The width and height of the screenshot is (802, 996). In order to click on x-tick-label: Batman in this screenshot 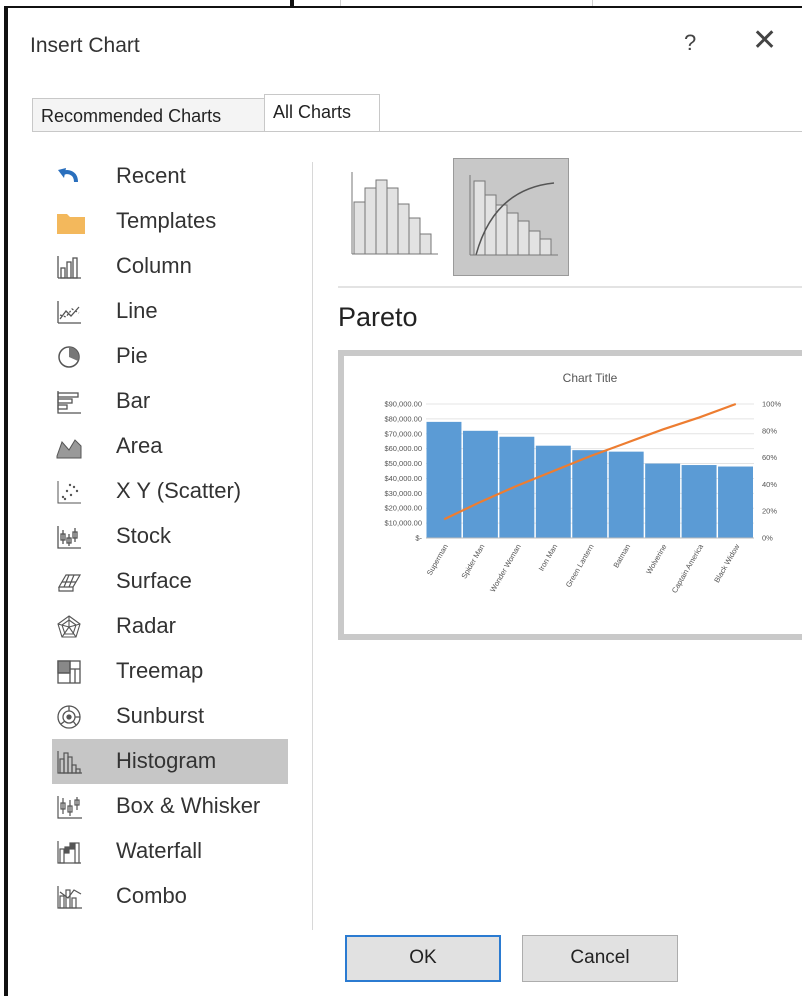, I will do `click(621, 556)`.